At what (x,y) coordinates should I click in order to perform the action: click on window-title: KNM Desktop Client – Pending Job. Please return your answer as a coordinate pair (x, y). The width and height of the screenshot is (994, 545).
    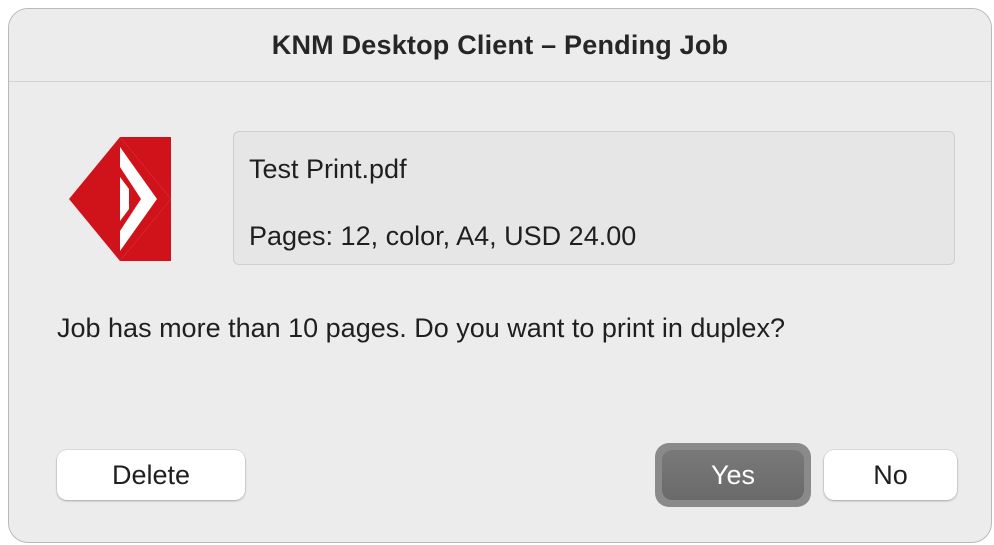
    Looking at the image, I should click on (500, 44).